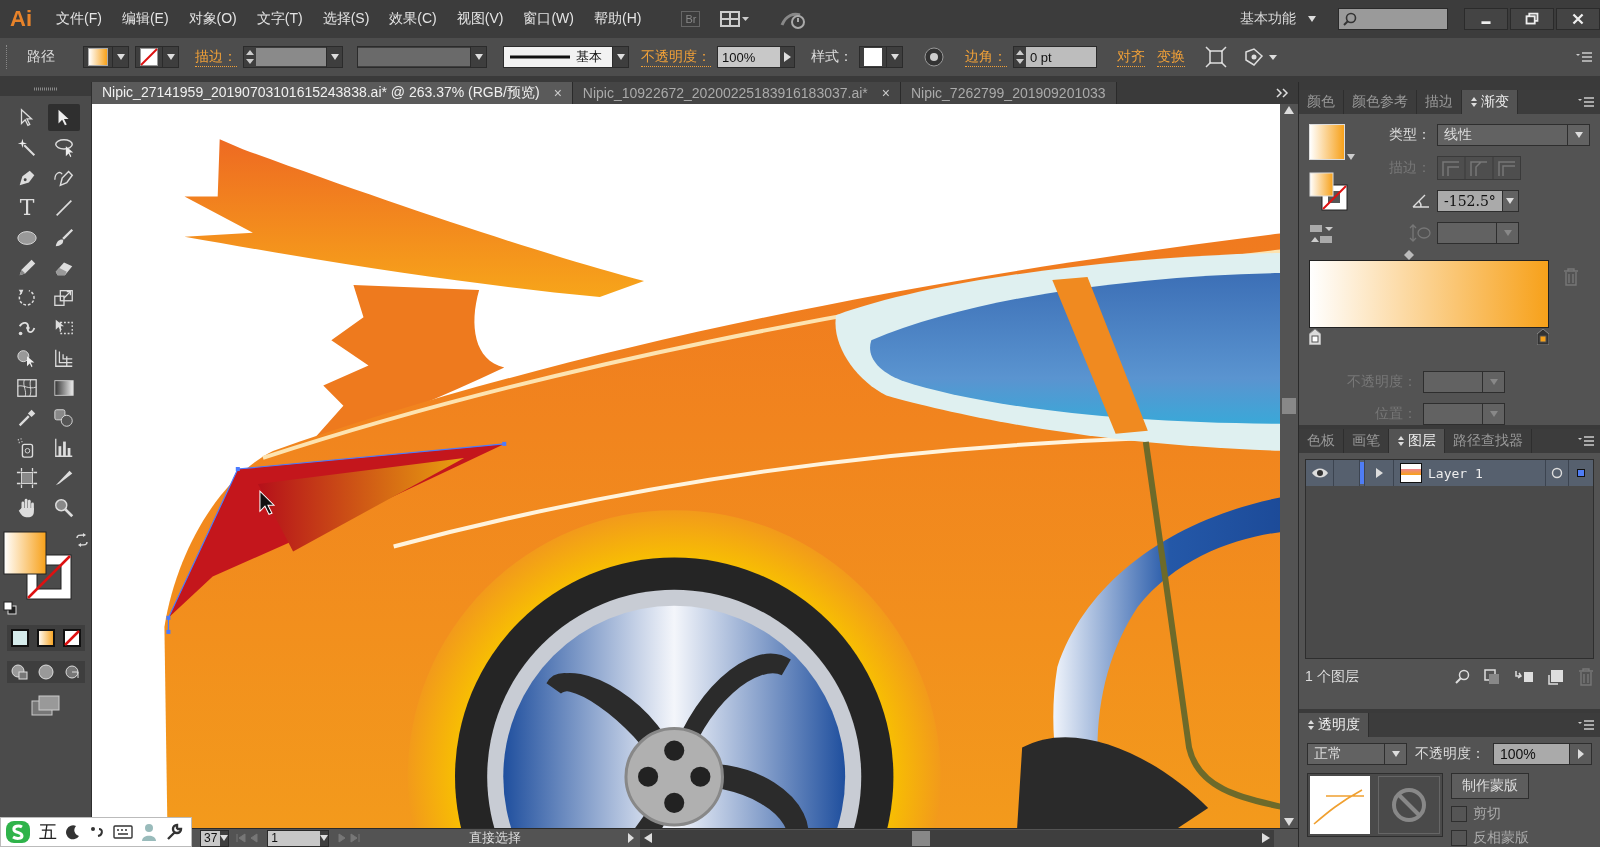 This screenshot has height=847, width=1600. I want to click on play-arrow-icon, so click(1580, 754).